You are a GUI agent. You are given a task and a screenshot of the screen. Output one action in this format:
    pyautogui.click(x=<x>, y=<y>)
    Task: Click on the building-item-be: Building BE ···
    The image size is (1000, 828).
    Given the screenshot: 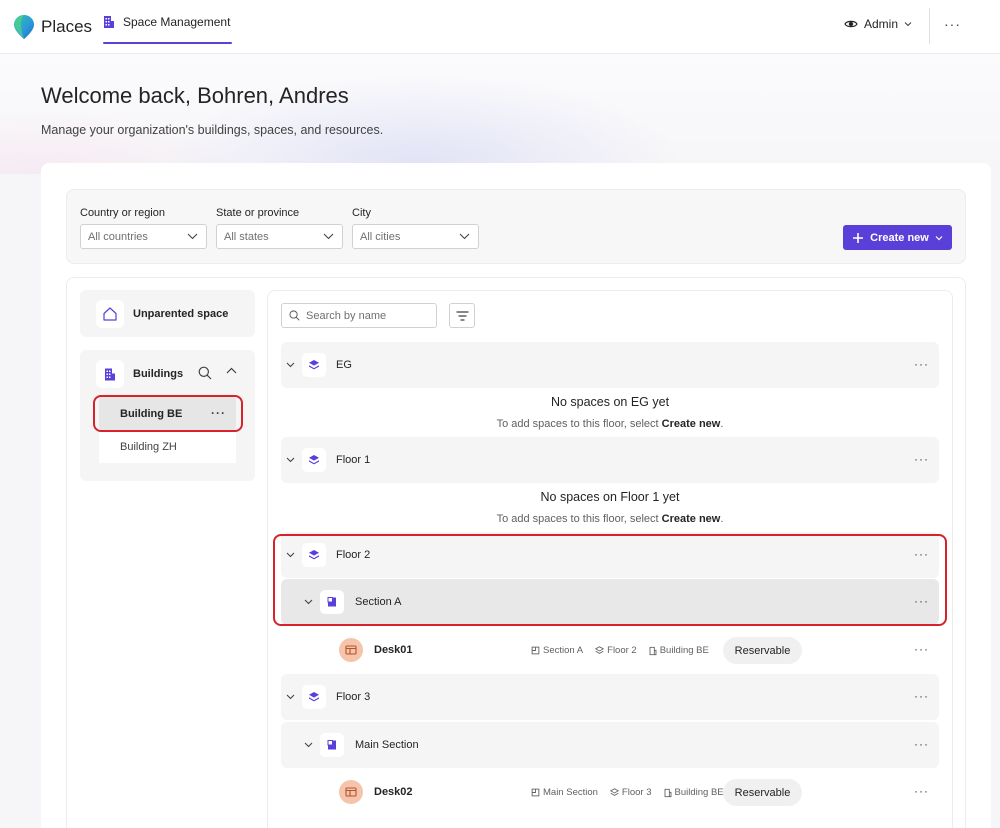 What is the action you would take?
    pyautogui.click(x=167, y=413)
    